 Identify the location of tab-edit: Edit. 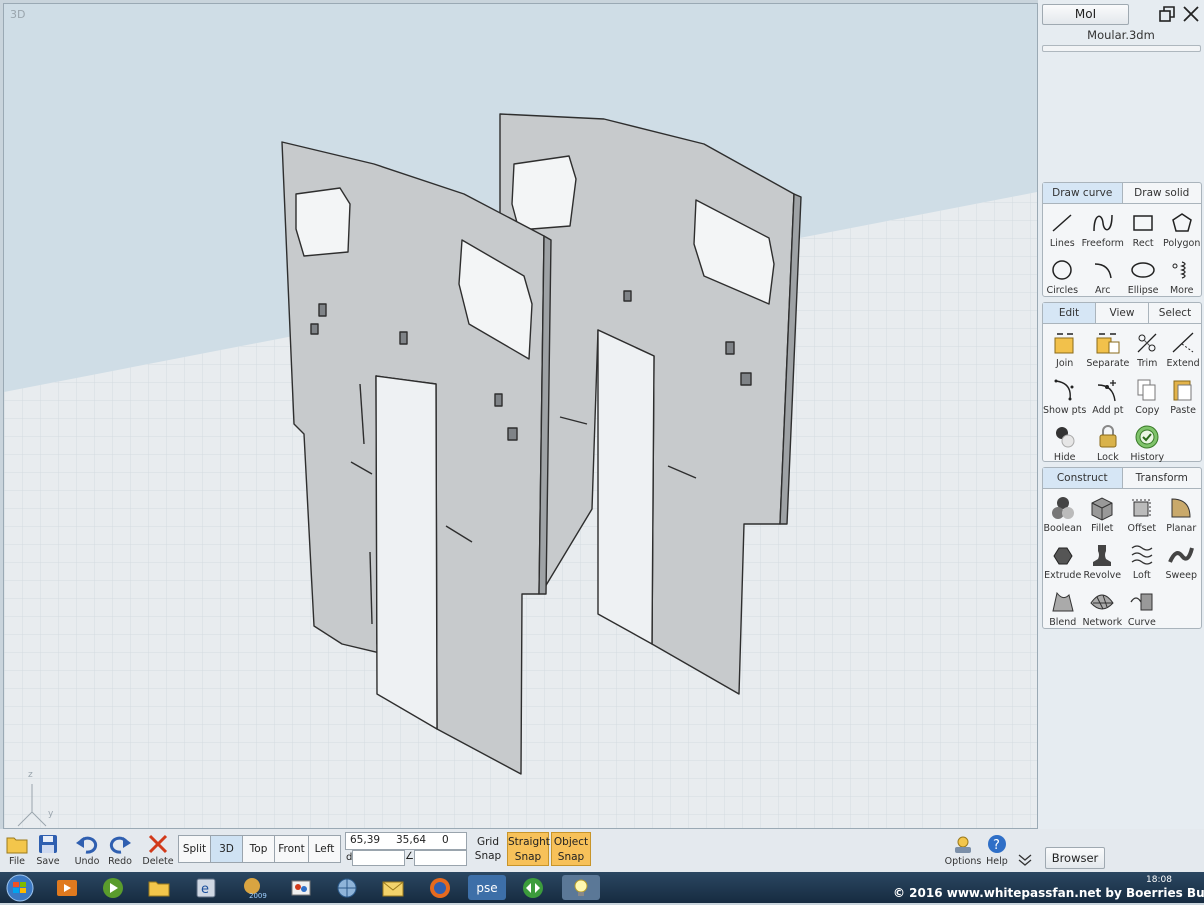
(1069, 313).